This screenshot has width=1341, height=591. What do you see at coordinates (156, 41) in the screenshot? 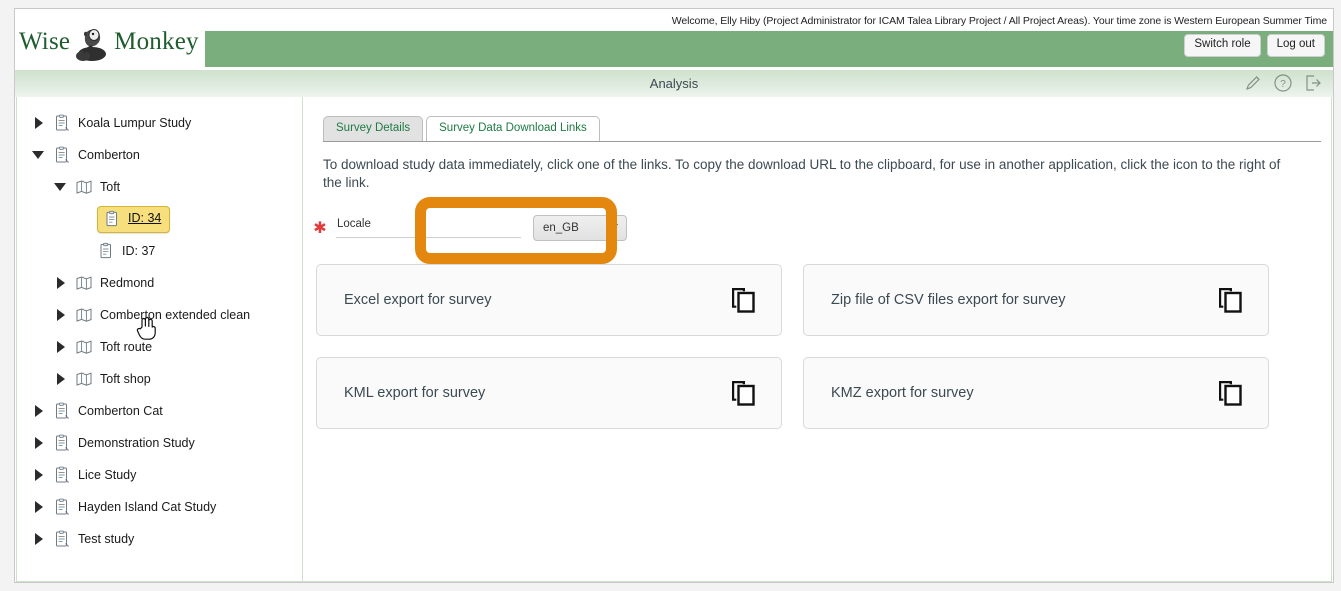
I see `brand-name-second: Monkey` at bounding box center [156, 41].